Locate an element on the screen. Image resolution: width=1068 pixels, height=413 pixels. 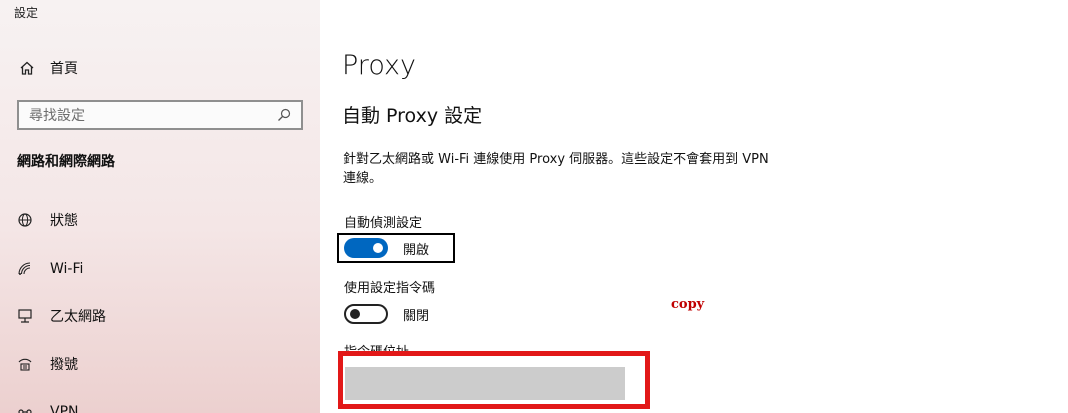
globe-icon is located at coordinates (25, 220).